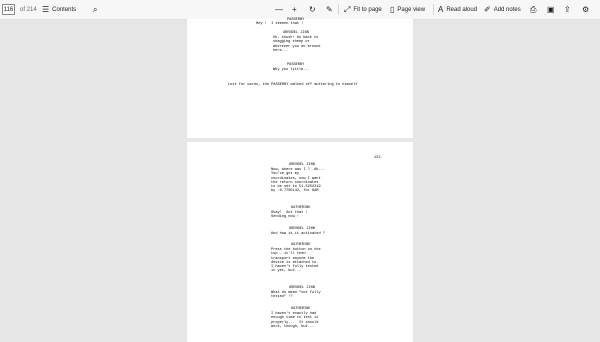 This screenshot has height=342, width=600. Describe the element at coordinates (296, 65) in the screenshot. I see `character-name: PASSERBY` at that location.